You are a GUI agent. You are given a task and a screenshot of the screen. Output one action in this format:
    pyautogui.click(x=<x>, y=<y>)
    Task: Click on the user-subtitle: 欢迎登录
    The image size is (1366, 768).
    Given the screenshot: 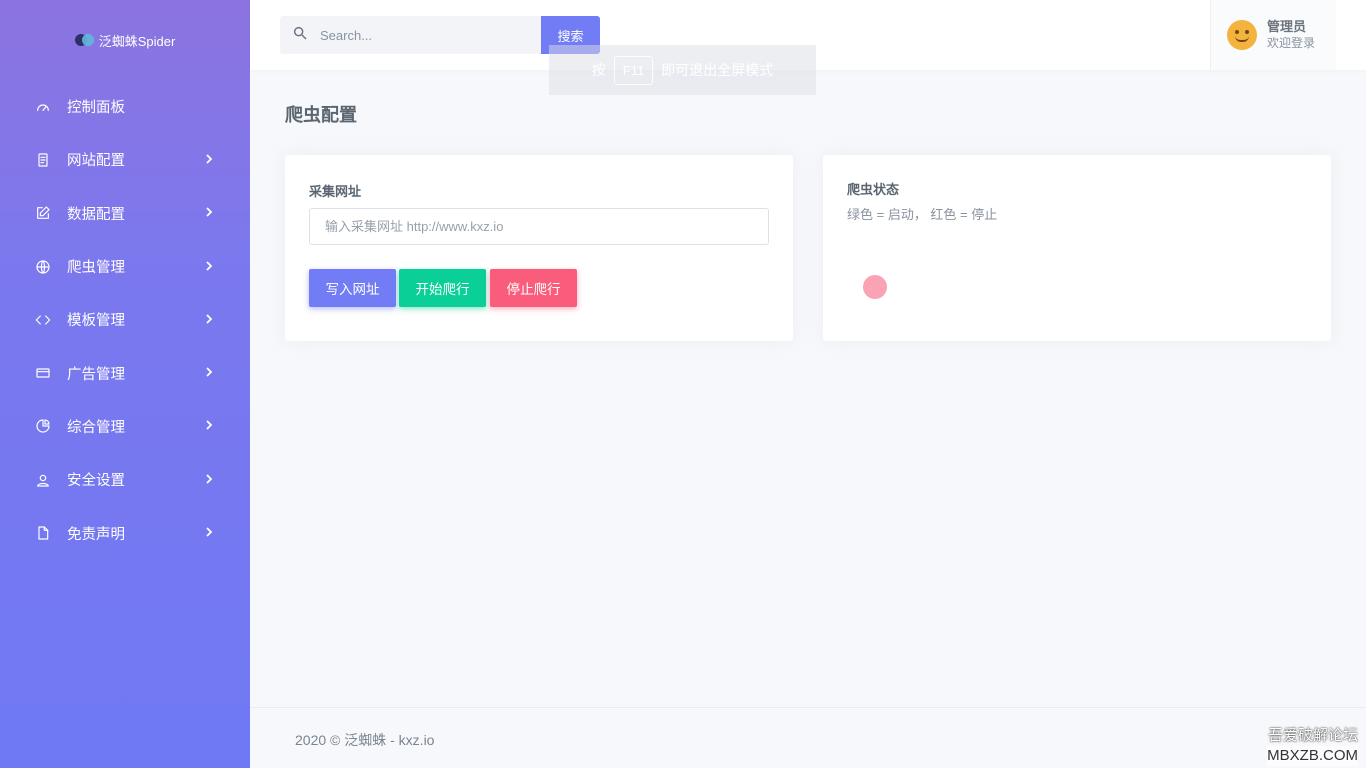 What is the action you would take?
    pyautogui.click(x=1291, y=43)
    